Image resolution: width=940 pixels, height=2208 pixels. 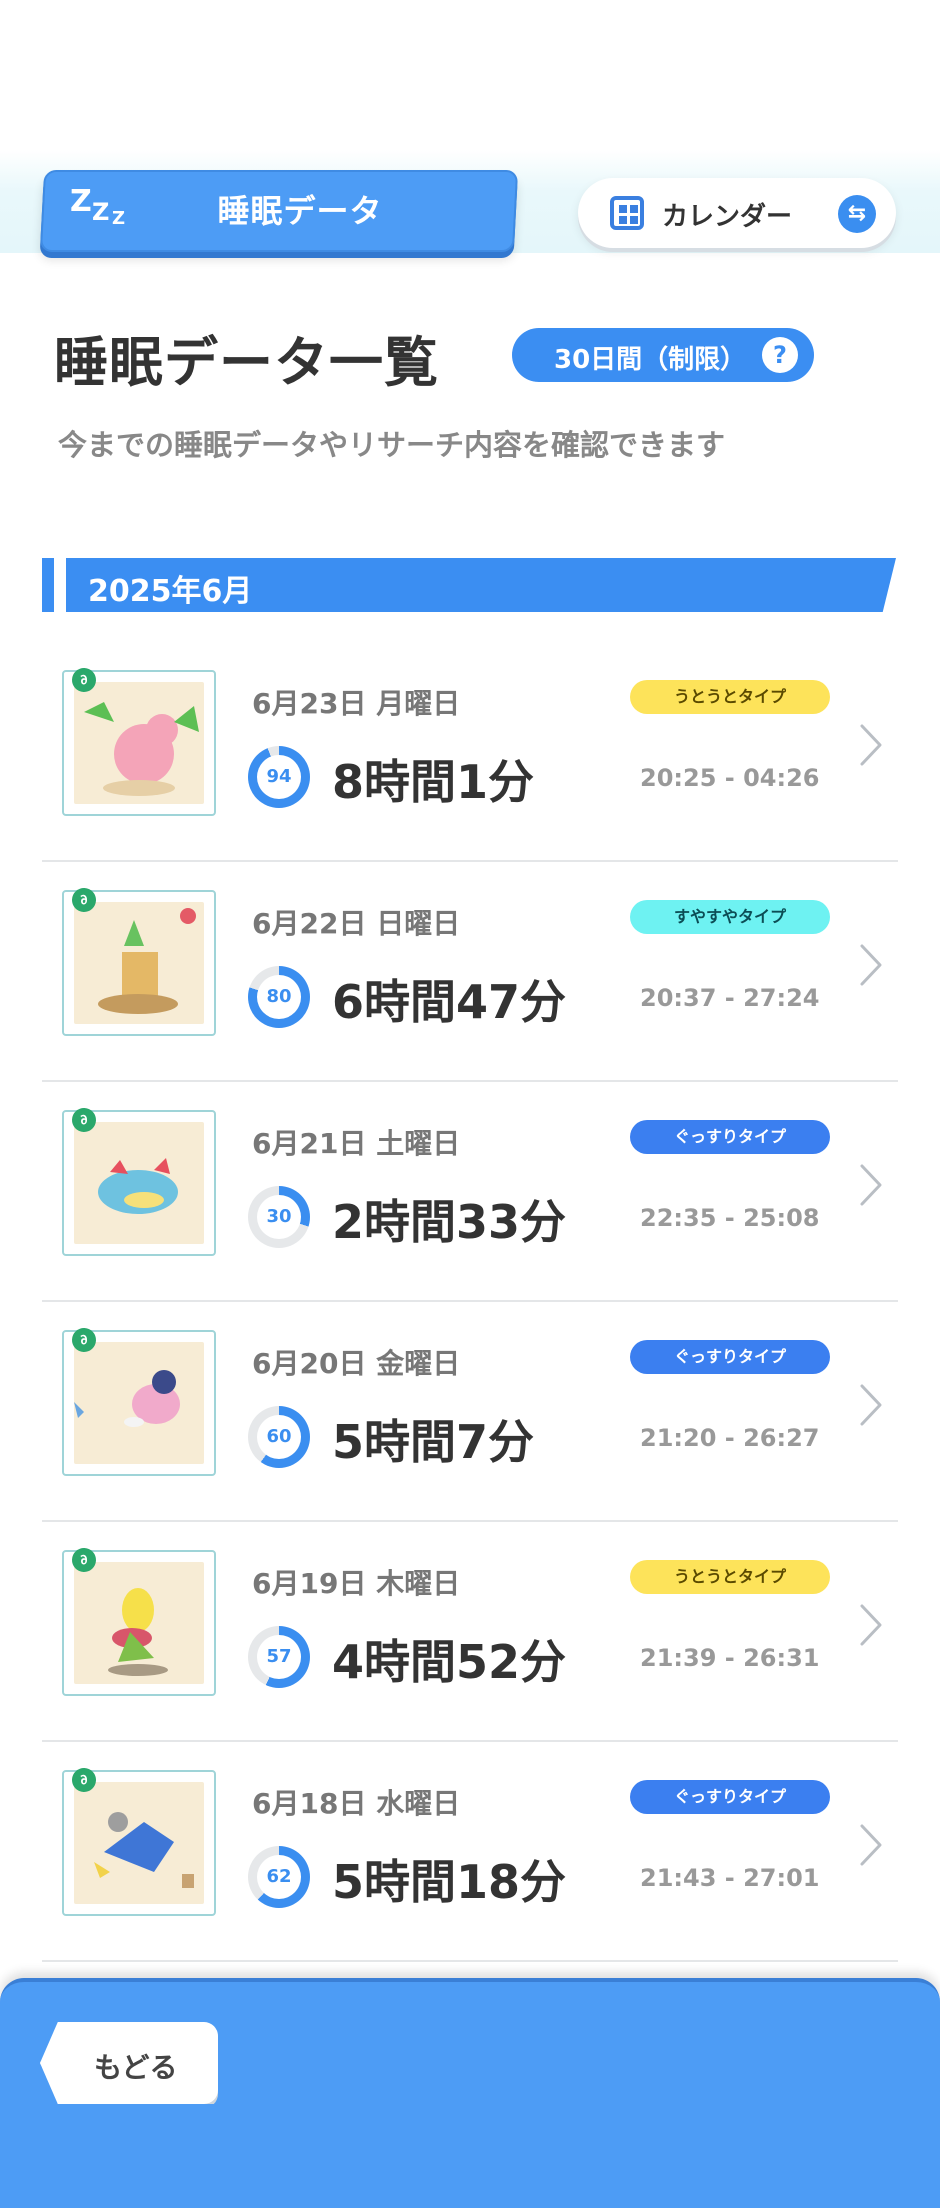 What do you see at coordinates (730, 1438) in the screenshot?
I see `sleep-time-range: 21:20 - 26:27` at bounding box center [730, 1438].